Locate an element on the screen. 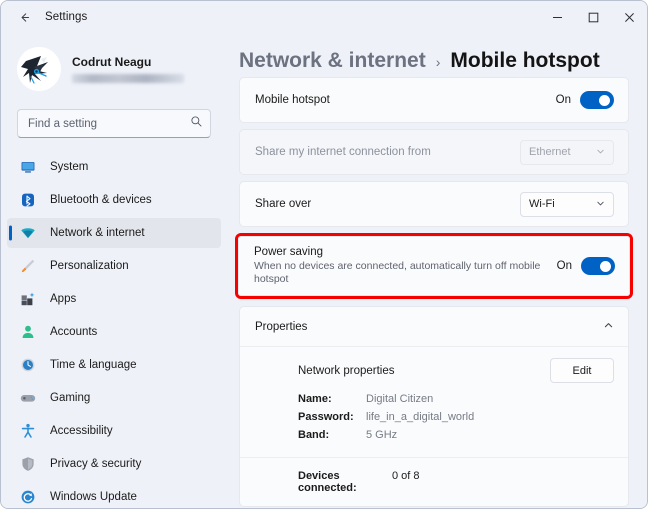 This screenshot has height=509, width=648. clock-icon is located at coordinates (28, 365).